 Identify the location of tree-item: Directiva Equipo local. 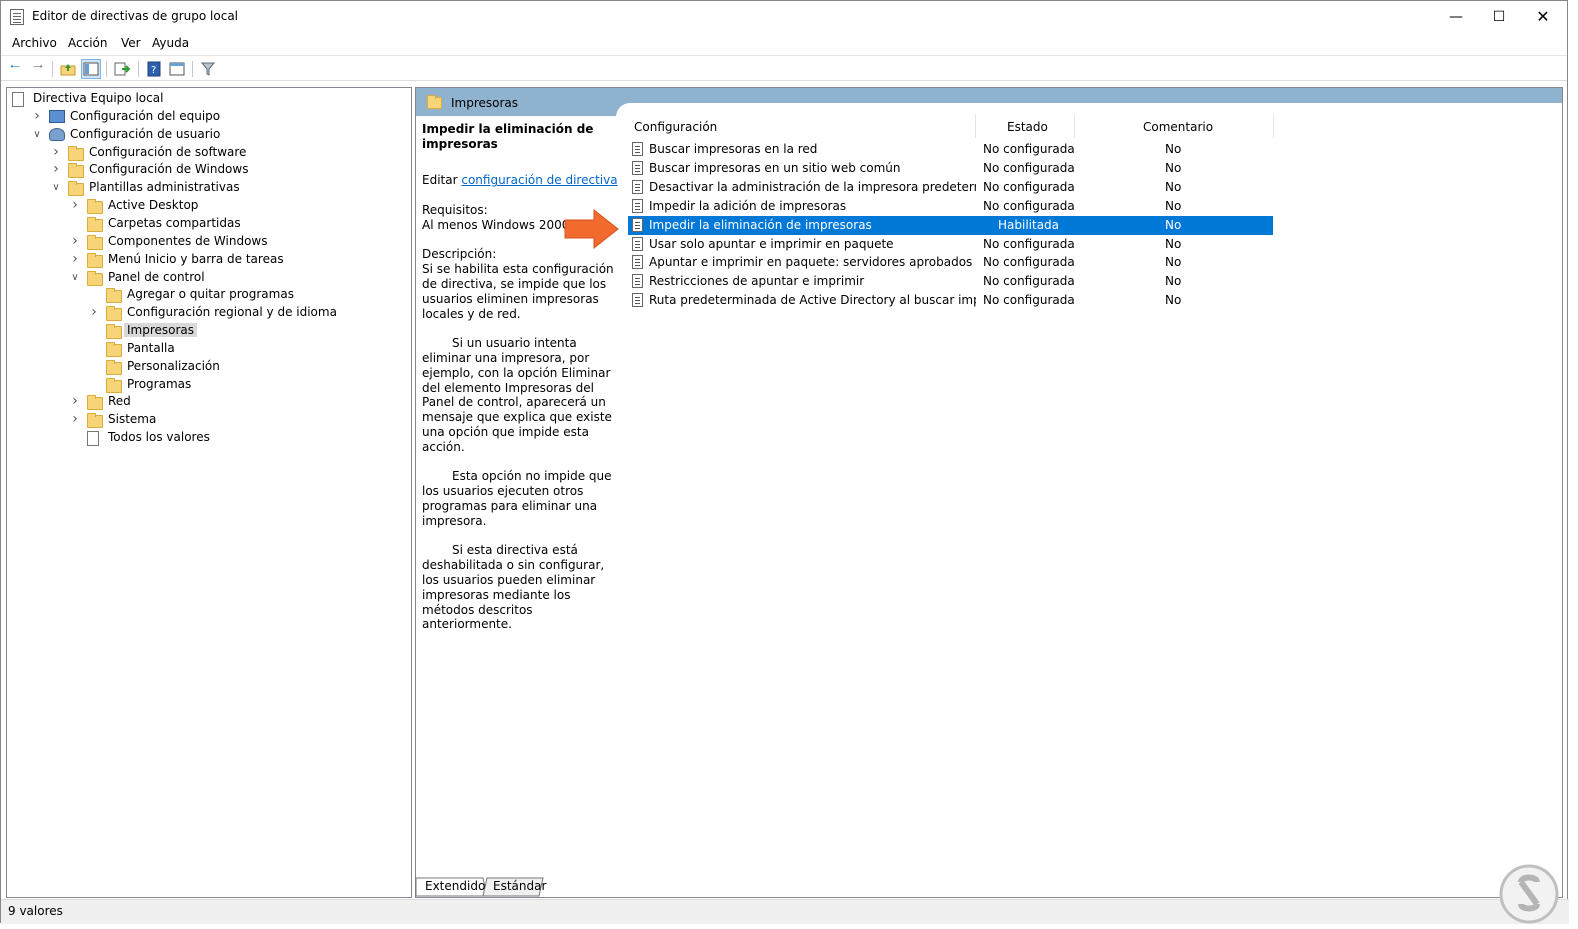
(207, 99).